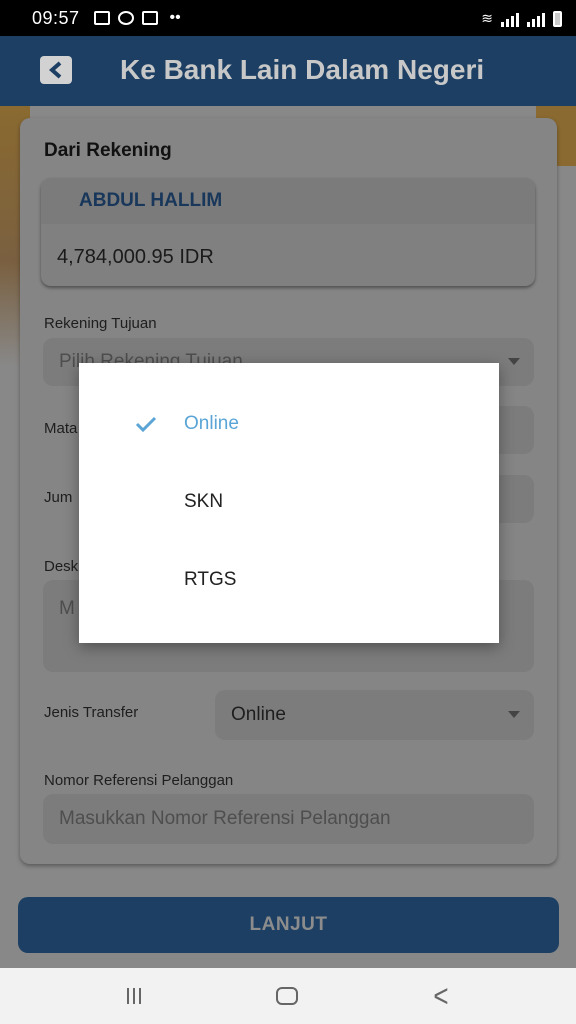  I want to click on battery-icon, so click(557, 19).